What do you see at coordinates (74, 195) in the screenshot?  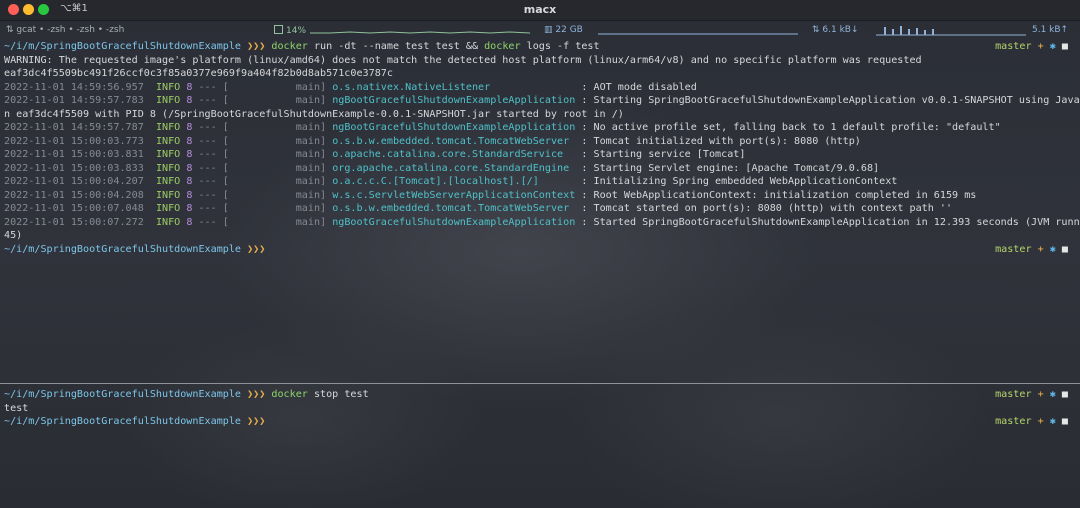 I see `log-timestamp: 2022-11-01 15:00:04.208` at bounding box center [74, 195].